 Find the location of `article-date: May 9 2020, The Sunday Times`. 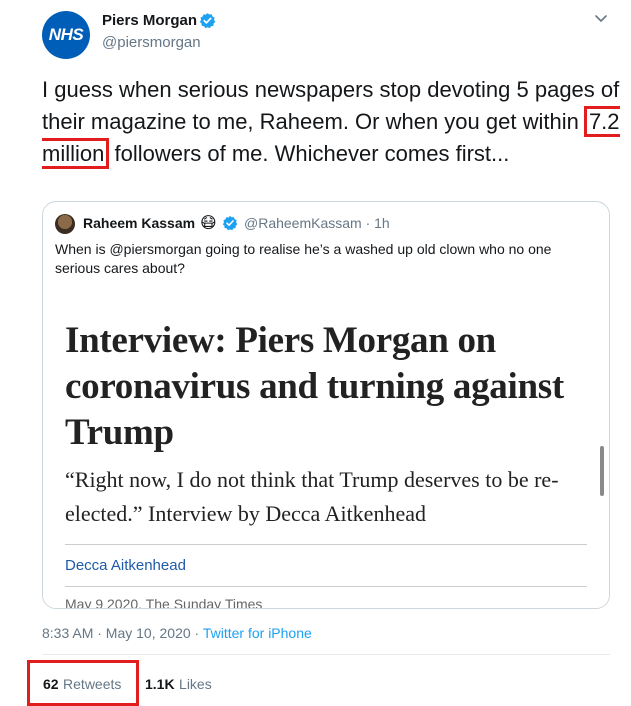

article-date: May 9 2020, The Sunday Times is located at coordinates (164, 602).